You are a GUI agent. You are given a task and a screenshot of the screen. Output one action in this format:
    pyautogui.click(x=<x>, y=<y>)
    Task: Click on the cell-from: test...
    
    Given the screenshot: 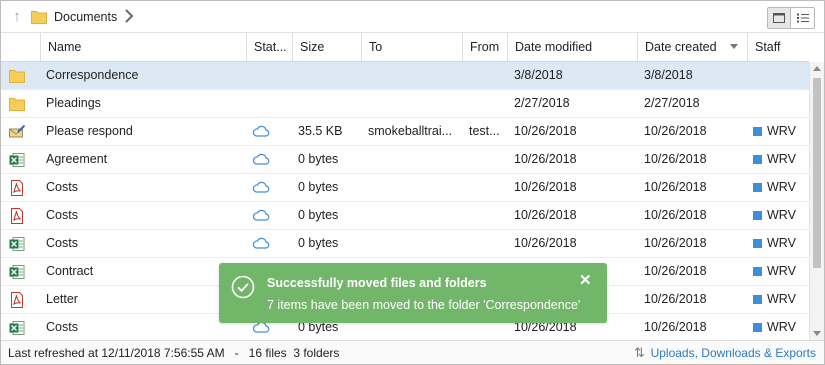 What is the action you would take?
    pyautogui.click(x=484, y=131)
    